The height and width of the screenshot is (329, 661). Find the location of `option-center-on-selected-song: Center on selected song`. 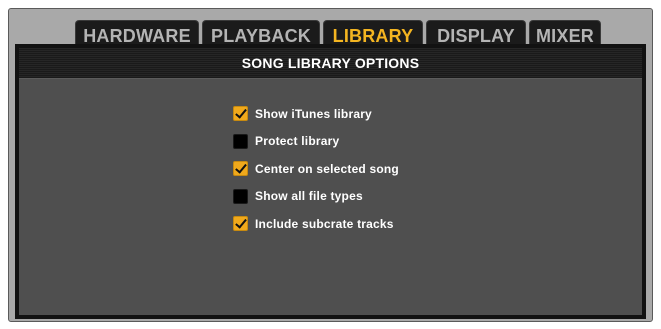

option-center-on-selected-song: Center on selected song is located at coordinates (316, 169).